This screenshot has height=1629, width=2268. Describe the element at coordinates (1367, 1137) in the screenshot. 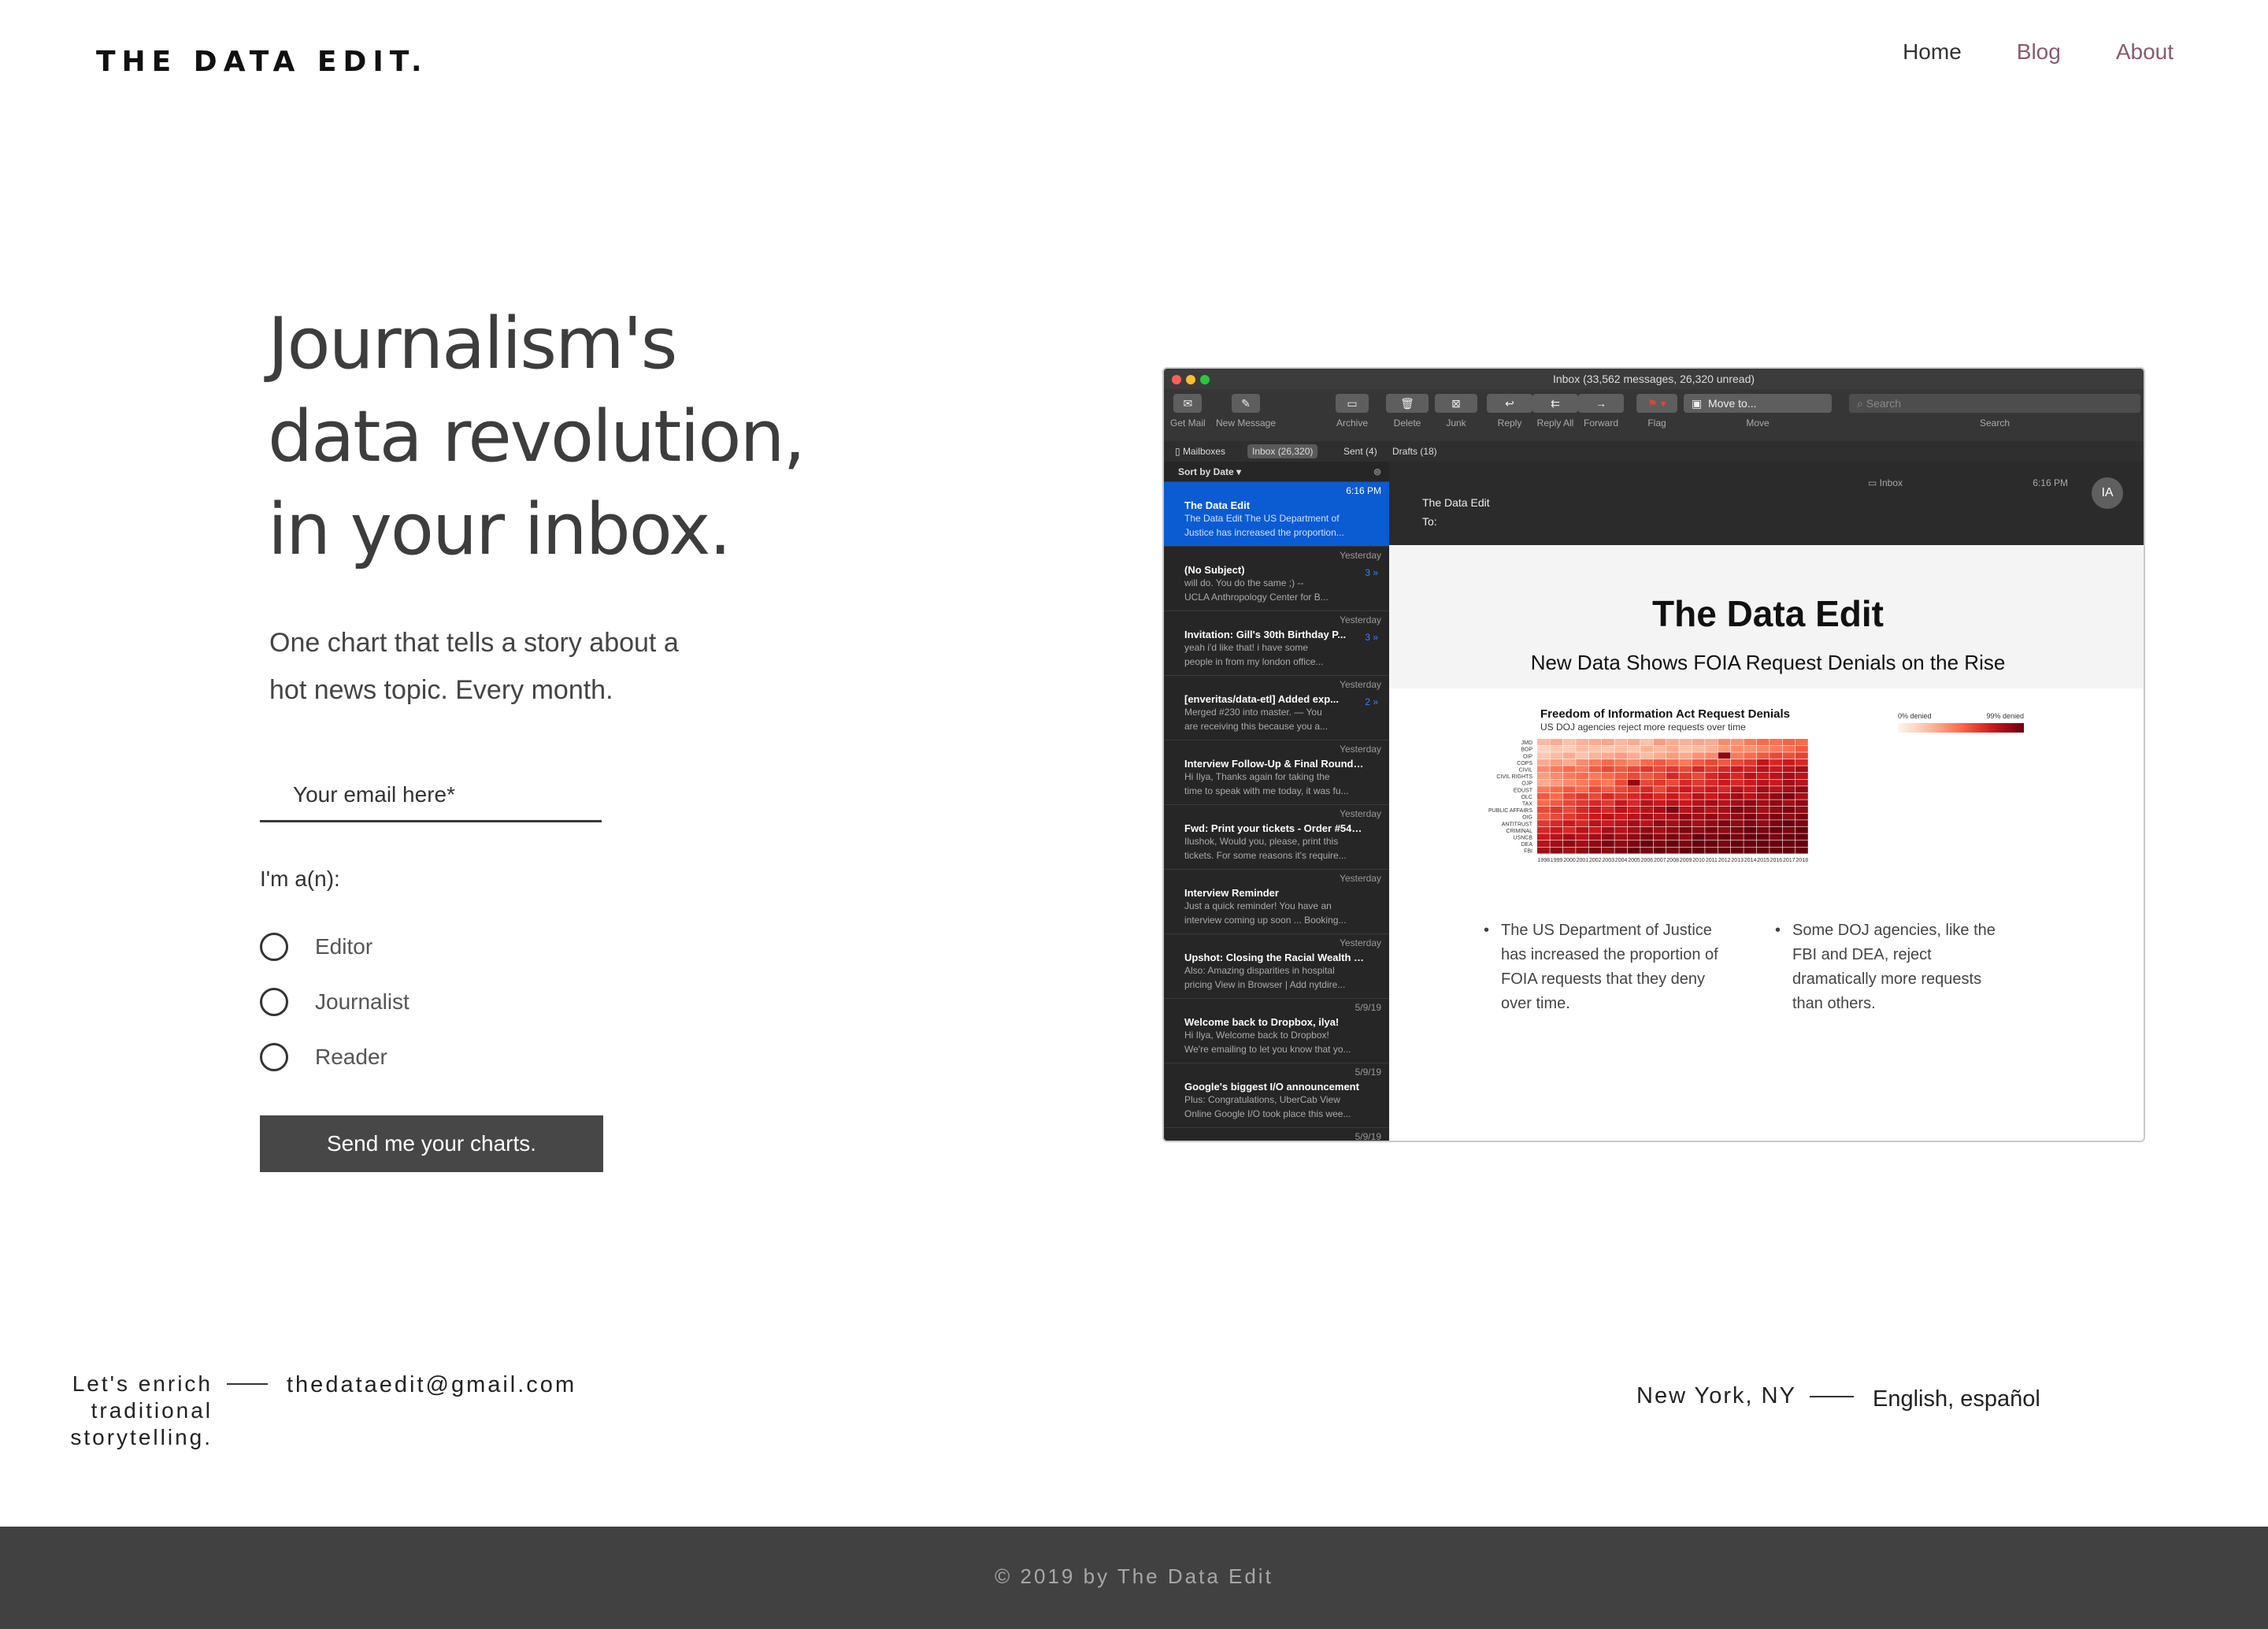

I see `message-date: 5/9/19` at that location.